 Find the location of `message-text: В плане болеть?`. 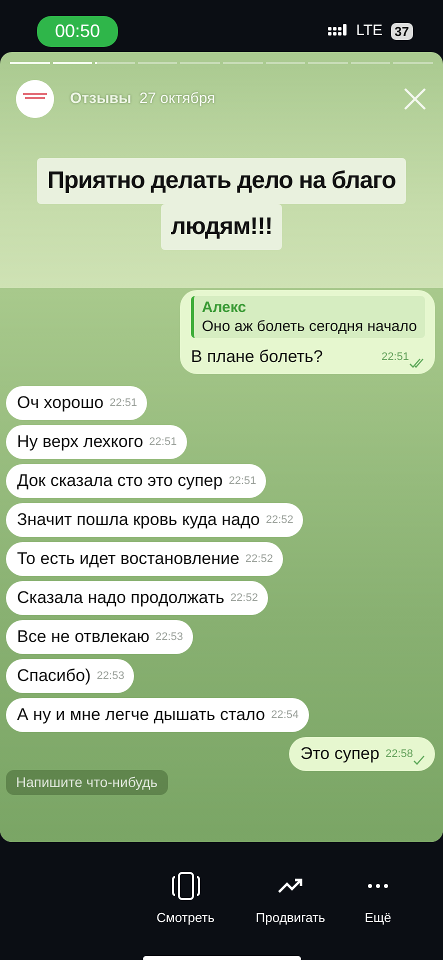

message-text: В плане болеть? is located at coordinates (256, 357).